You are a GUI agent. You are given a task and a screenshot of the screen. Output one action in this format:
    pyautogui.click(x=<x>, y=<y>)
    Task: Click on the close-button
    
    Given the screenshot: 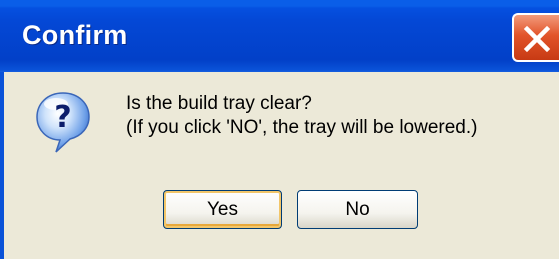 What is the action you would take?
    pyautogui.click(x=535, y=37)
    